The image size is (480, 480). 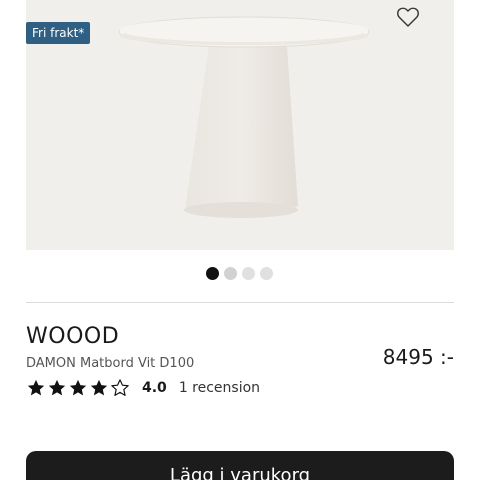 What do you see at coordinates (110, 363) in the screenshot?
I see `product-name: DAMON Matbord Vit D100` at bounding box center [110, 363].